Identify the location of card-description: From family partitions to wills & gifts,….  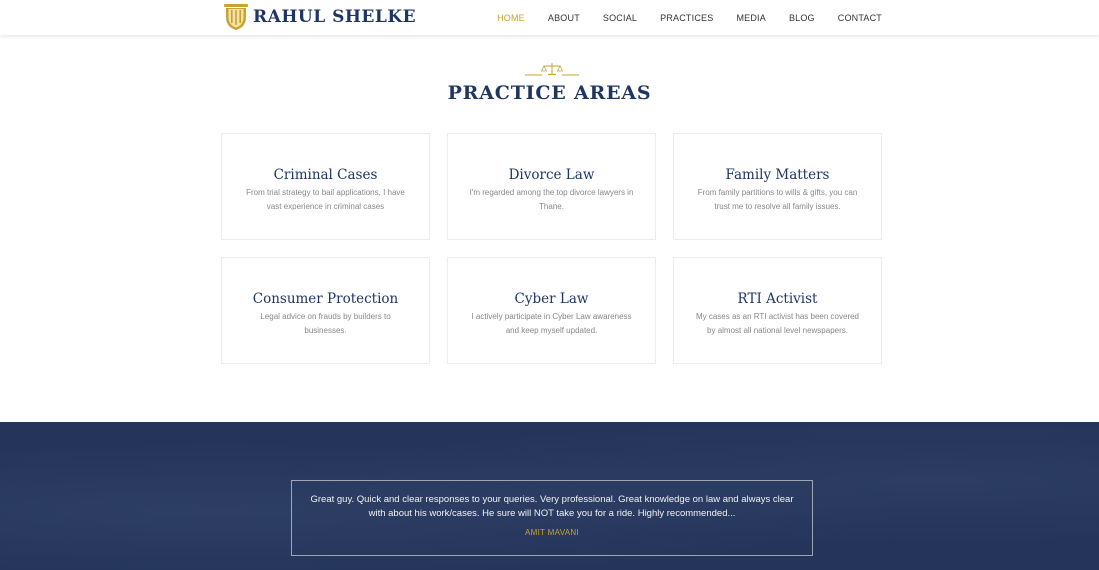
(777, 199).